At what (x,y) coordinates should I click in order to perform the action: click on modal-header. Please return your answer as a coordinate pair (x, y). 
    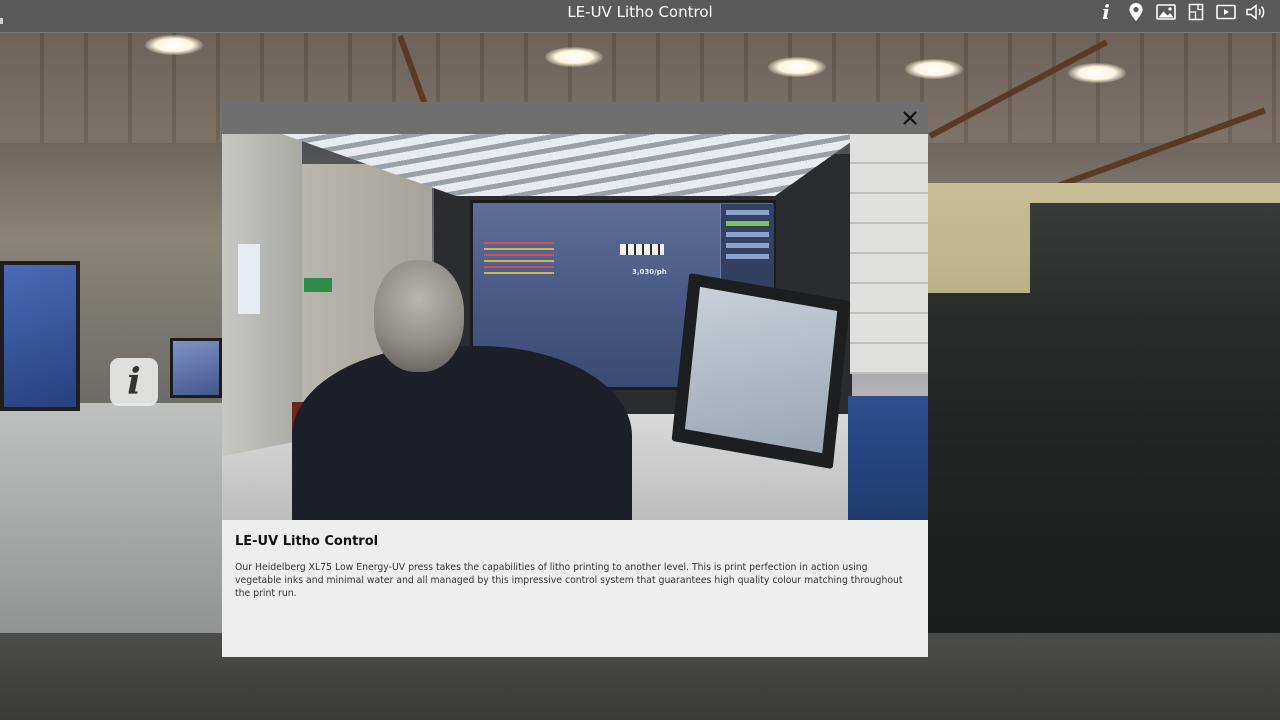
    Looking at the image, I should click on (575, 118).